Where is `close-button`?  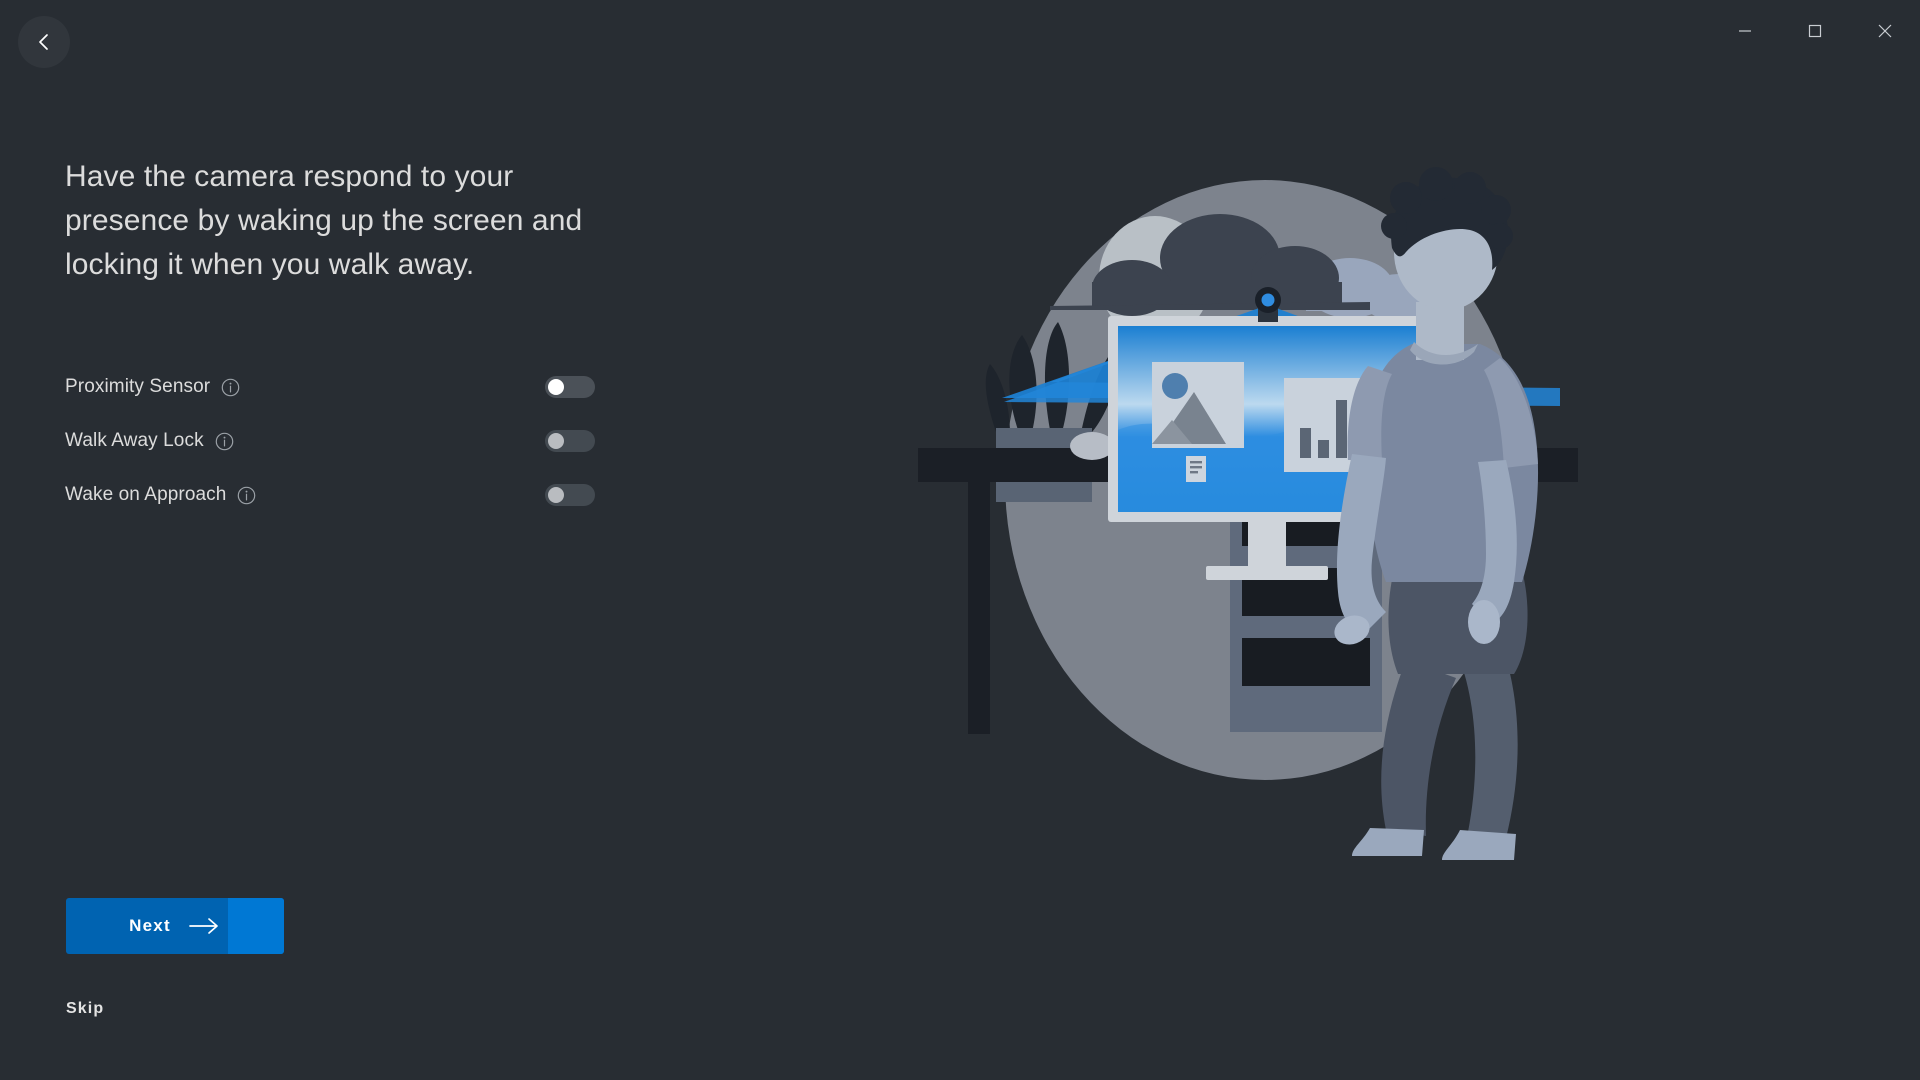 close-button is located at coordinates (1885, 31).